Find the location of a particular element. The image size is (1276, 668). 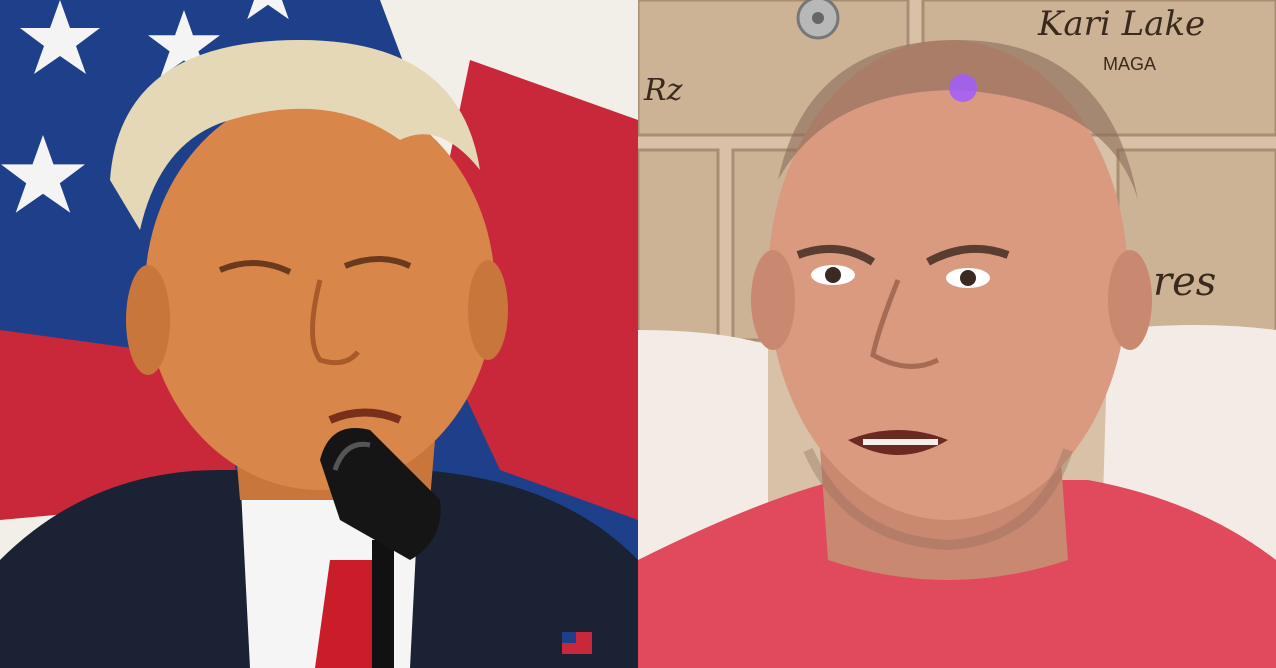

scribble-left: Rz is located at coordinates (663, 90).